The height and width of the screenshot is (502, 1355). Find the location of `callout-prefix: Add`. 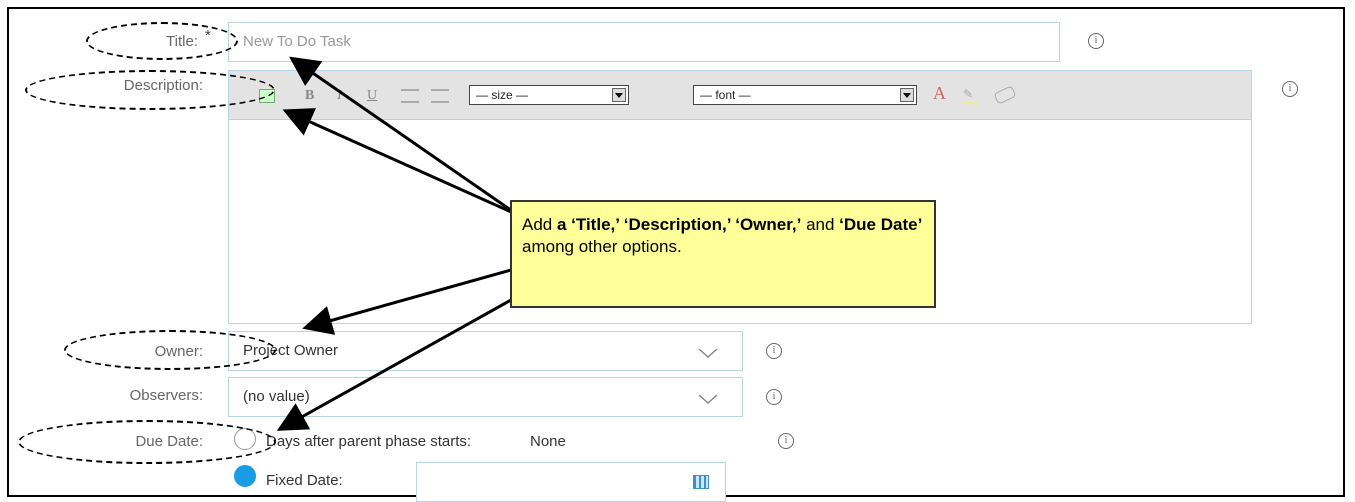

callout-prefix: Add is located at coordinates (539, 224).